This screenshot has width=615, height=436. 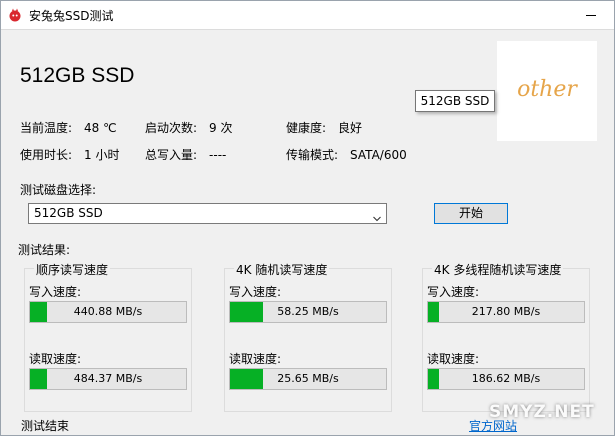 I want to click on read-speed-value: 25.65 MB/s, so click(x=308, y=378).